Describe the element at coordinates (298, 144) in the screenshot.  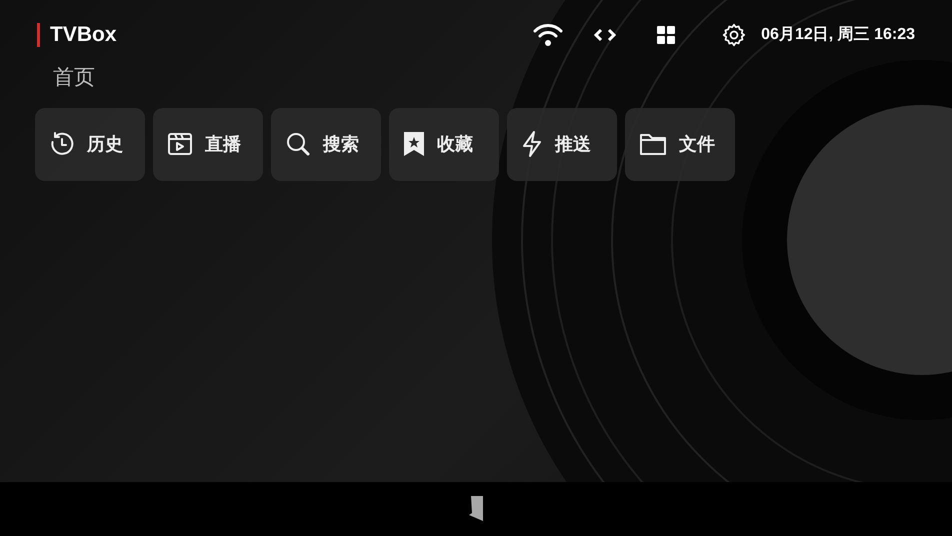
I see `search-icon` at that location.